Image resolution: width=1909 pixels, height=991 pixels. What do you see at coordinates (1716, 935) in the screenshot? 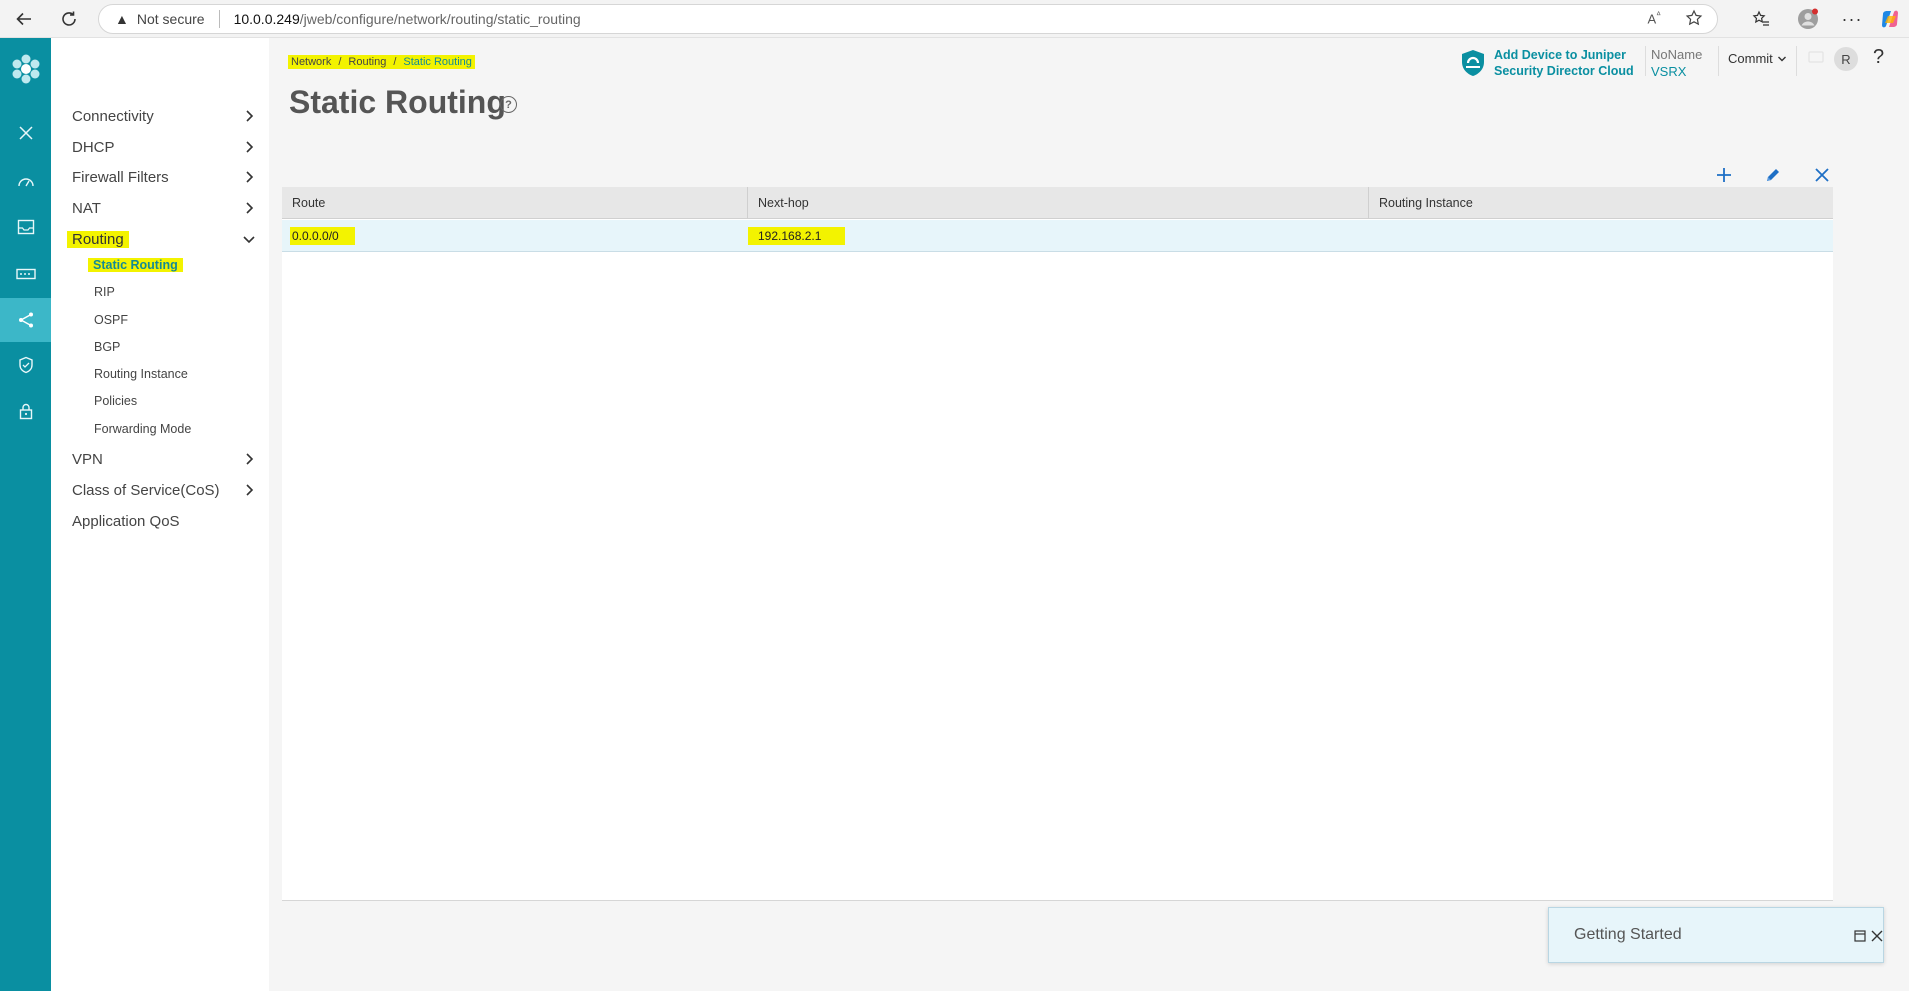
I see `getting-started-panel: Getting Started` at bounding box center [1716, 935].